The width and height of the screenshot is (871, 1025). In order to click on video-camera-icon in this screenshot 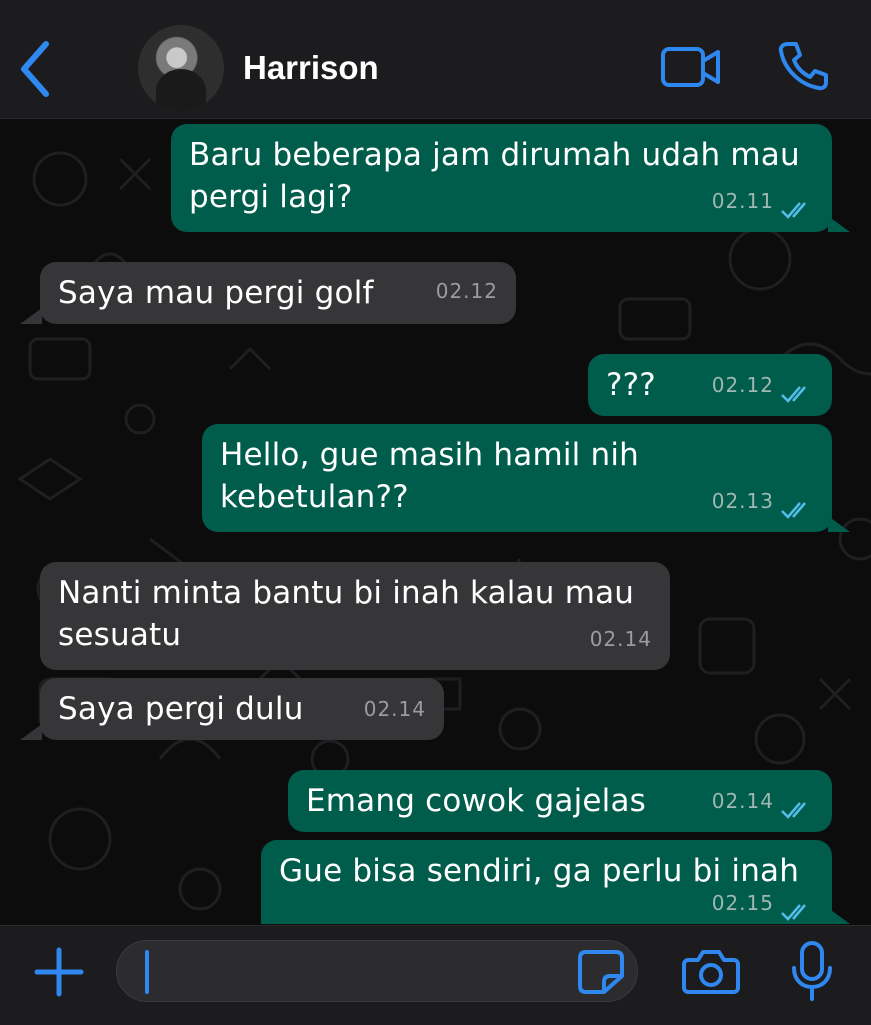, I will do `click(690, 67)`.